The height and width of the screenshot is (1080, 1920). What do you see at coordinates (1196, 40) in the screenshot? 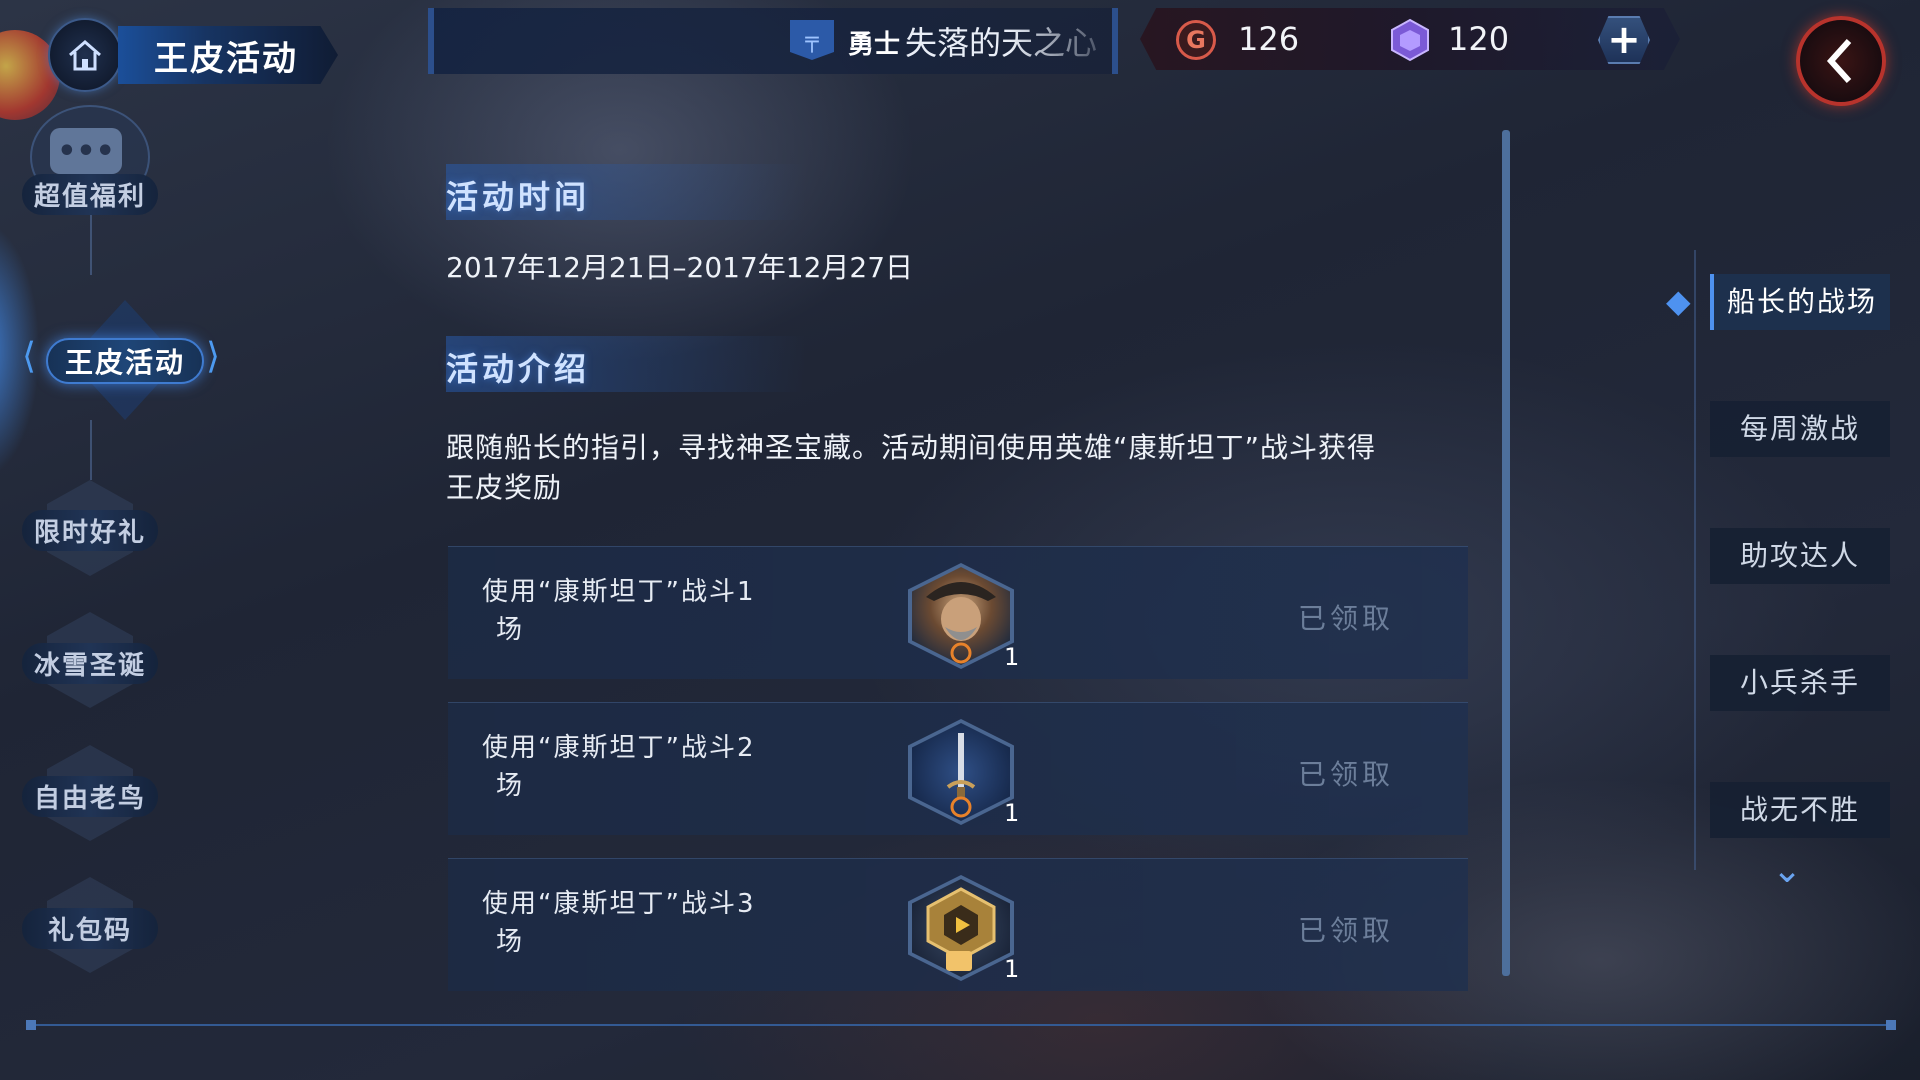
I see `gold-coin-icon: G` at bounding box center [1196, 40].